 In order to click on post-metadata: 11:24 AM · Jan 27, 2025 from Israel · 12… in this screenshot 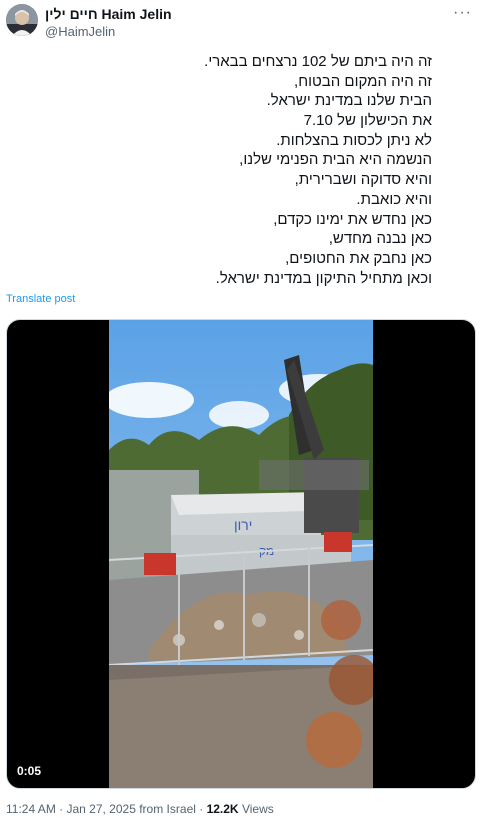, I will do `click(140, 809)`.